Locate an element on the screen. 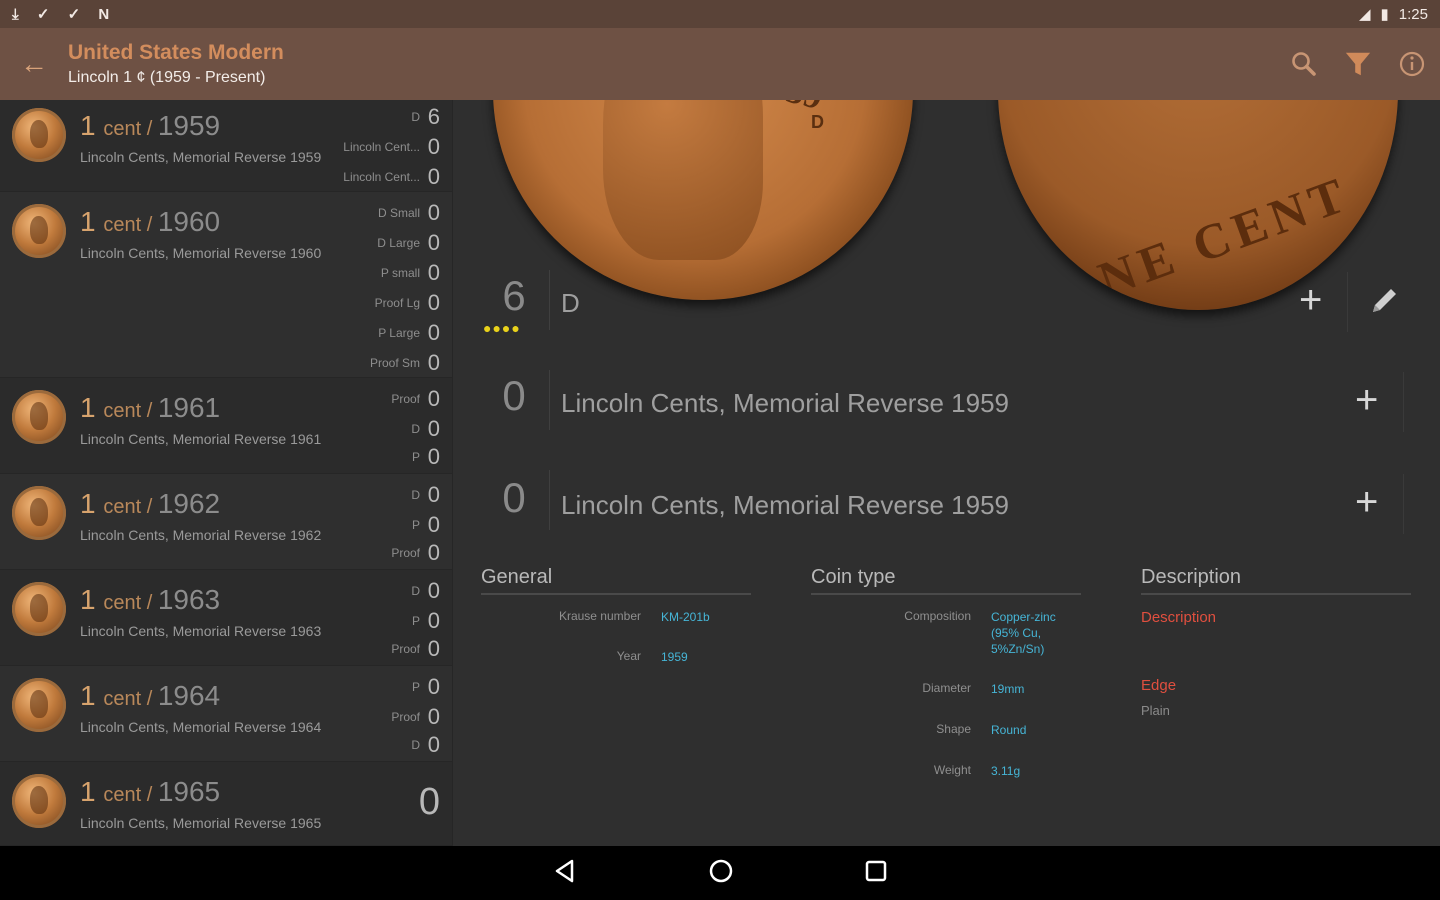 This screenshot has width=1440, height=900. battery-icon: ▮ is located at coordinates (1384, 14).